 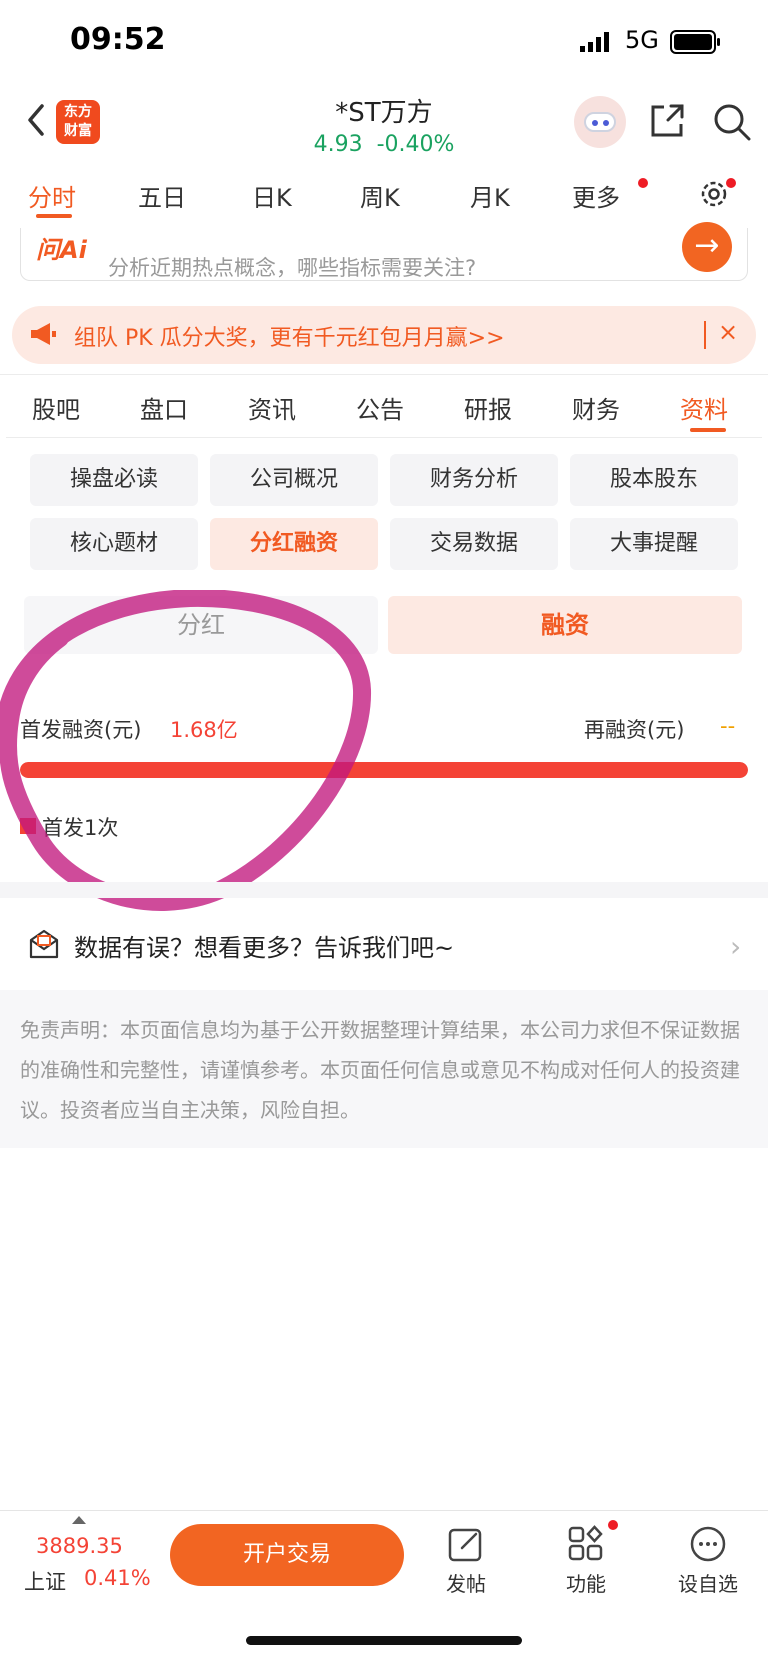 What do you see at coordinates (164, 407) in the screenshot?
I see `tab-pankou: 盘口` at bounding box center [164, 407].